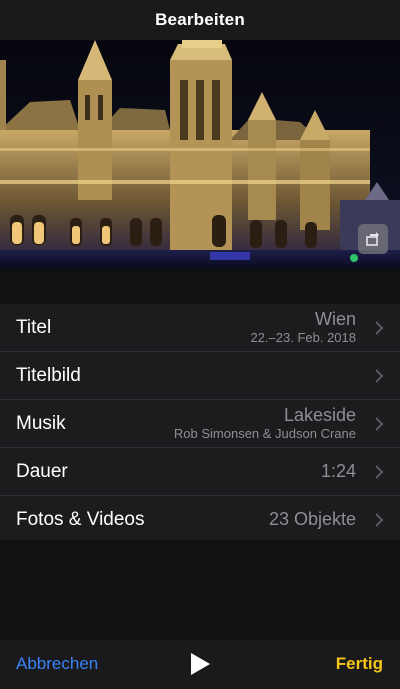 The image size is (400, 689). I want to click on toolbar: Abbrechen Fertig, so click(200, 664).